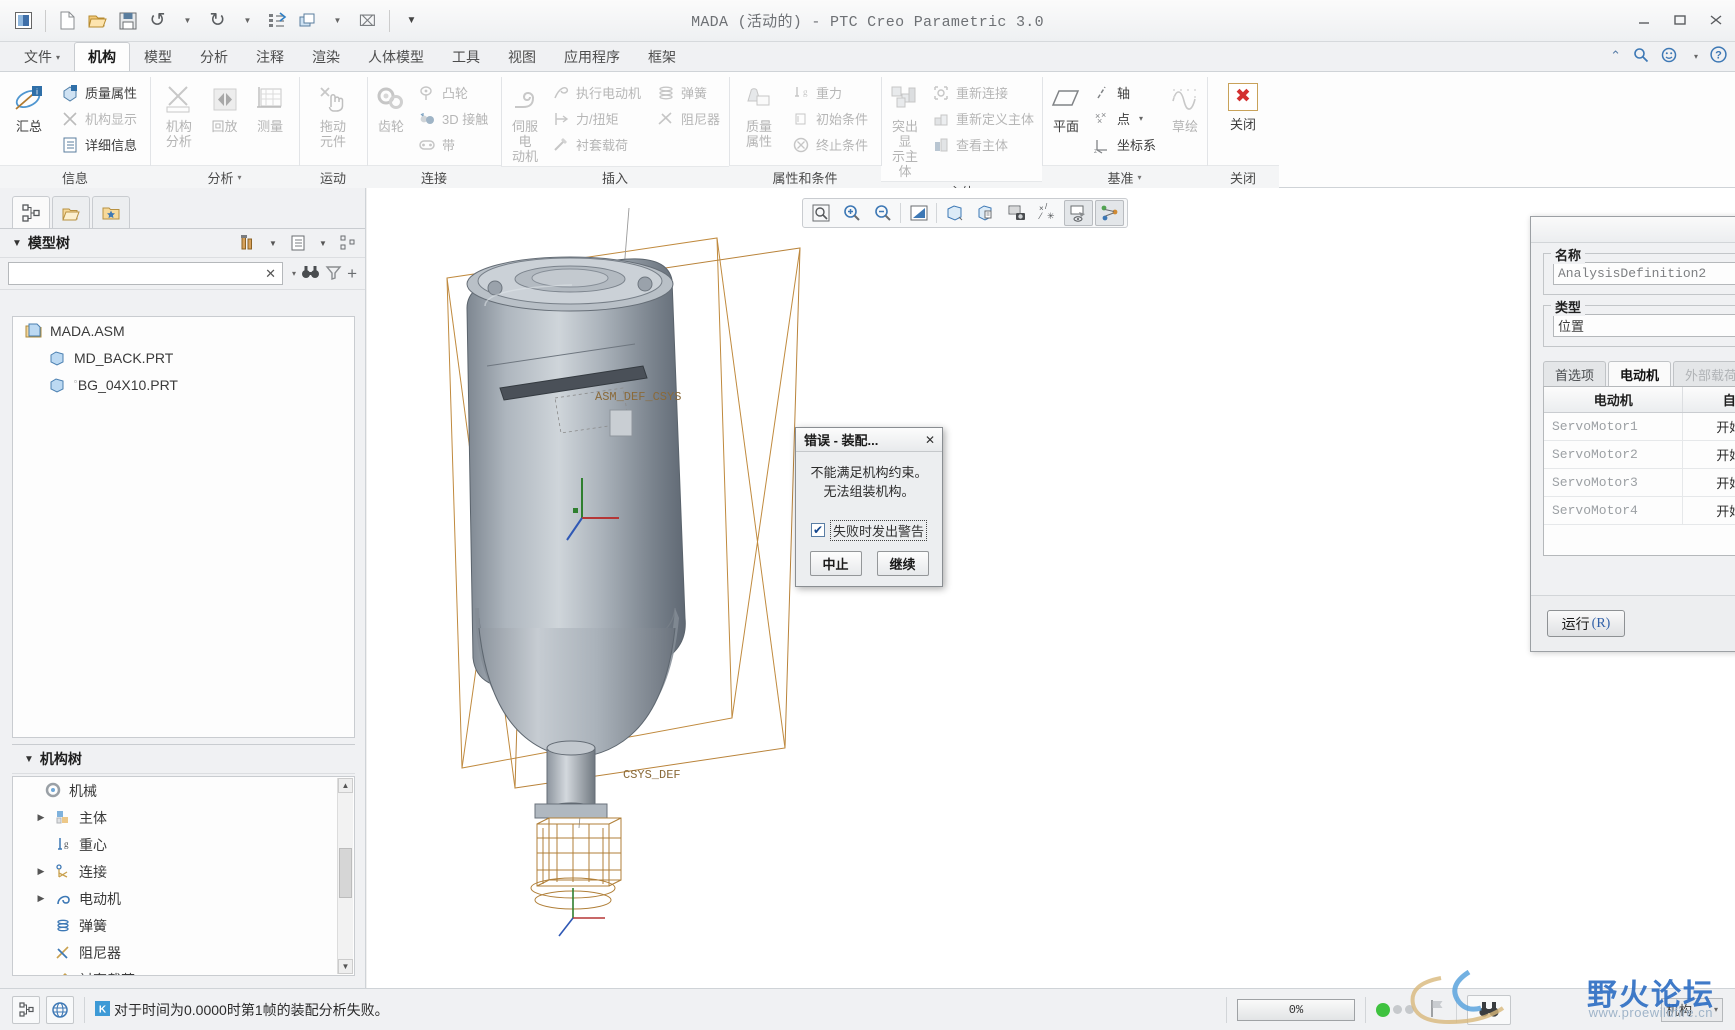 This screenshot has width=1735, height=1030. I want to click on close-mechanism-button: ✖ 关闭, so click(1243, 117).